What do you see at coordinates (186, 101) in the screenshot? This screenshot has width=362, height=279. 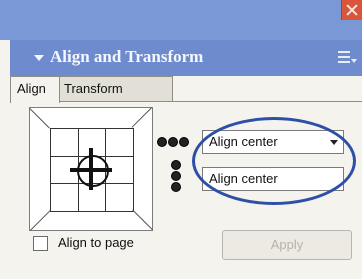 I see `tab-divider` at bounding box center [186, 101].